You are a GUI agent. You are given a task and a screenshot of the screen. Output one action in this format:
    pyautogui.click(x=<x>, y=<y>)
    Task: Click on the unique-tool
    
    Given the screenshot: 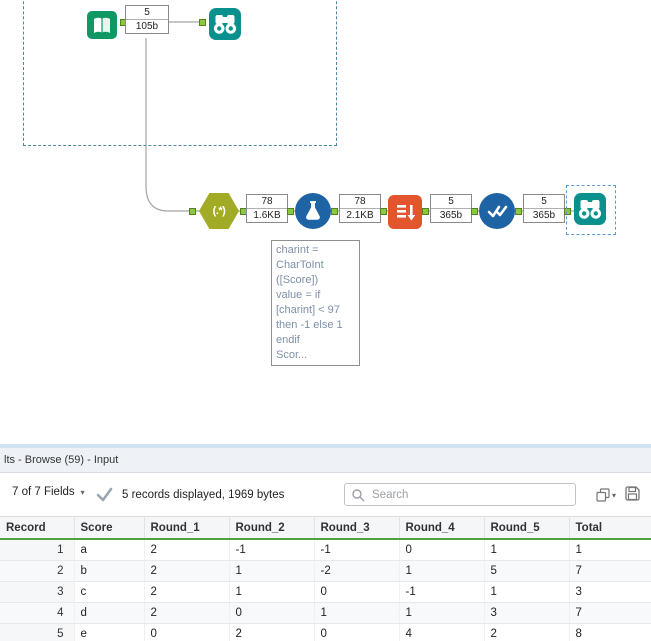 What is the action you would take?
    pyautogui.click(x=497, y=211)
    